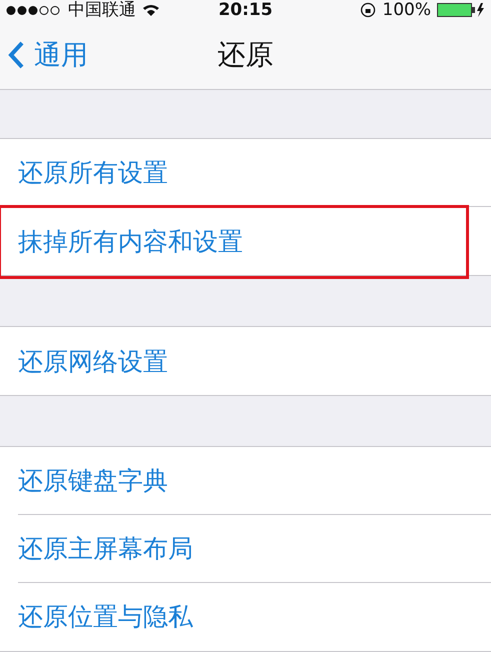 The width and height of the screenshot is (491, 652). I want to click on battery-percent: 100%, so click(407, 10).